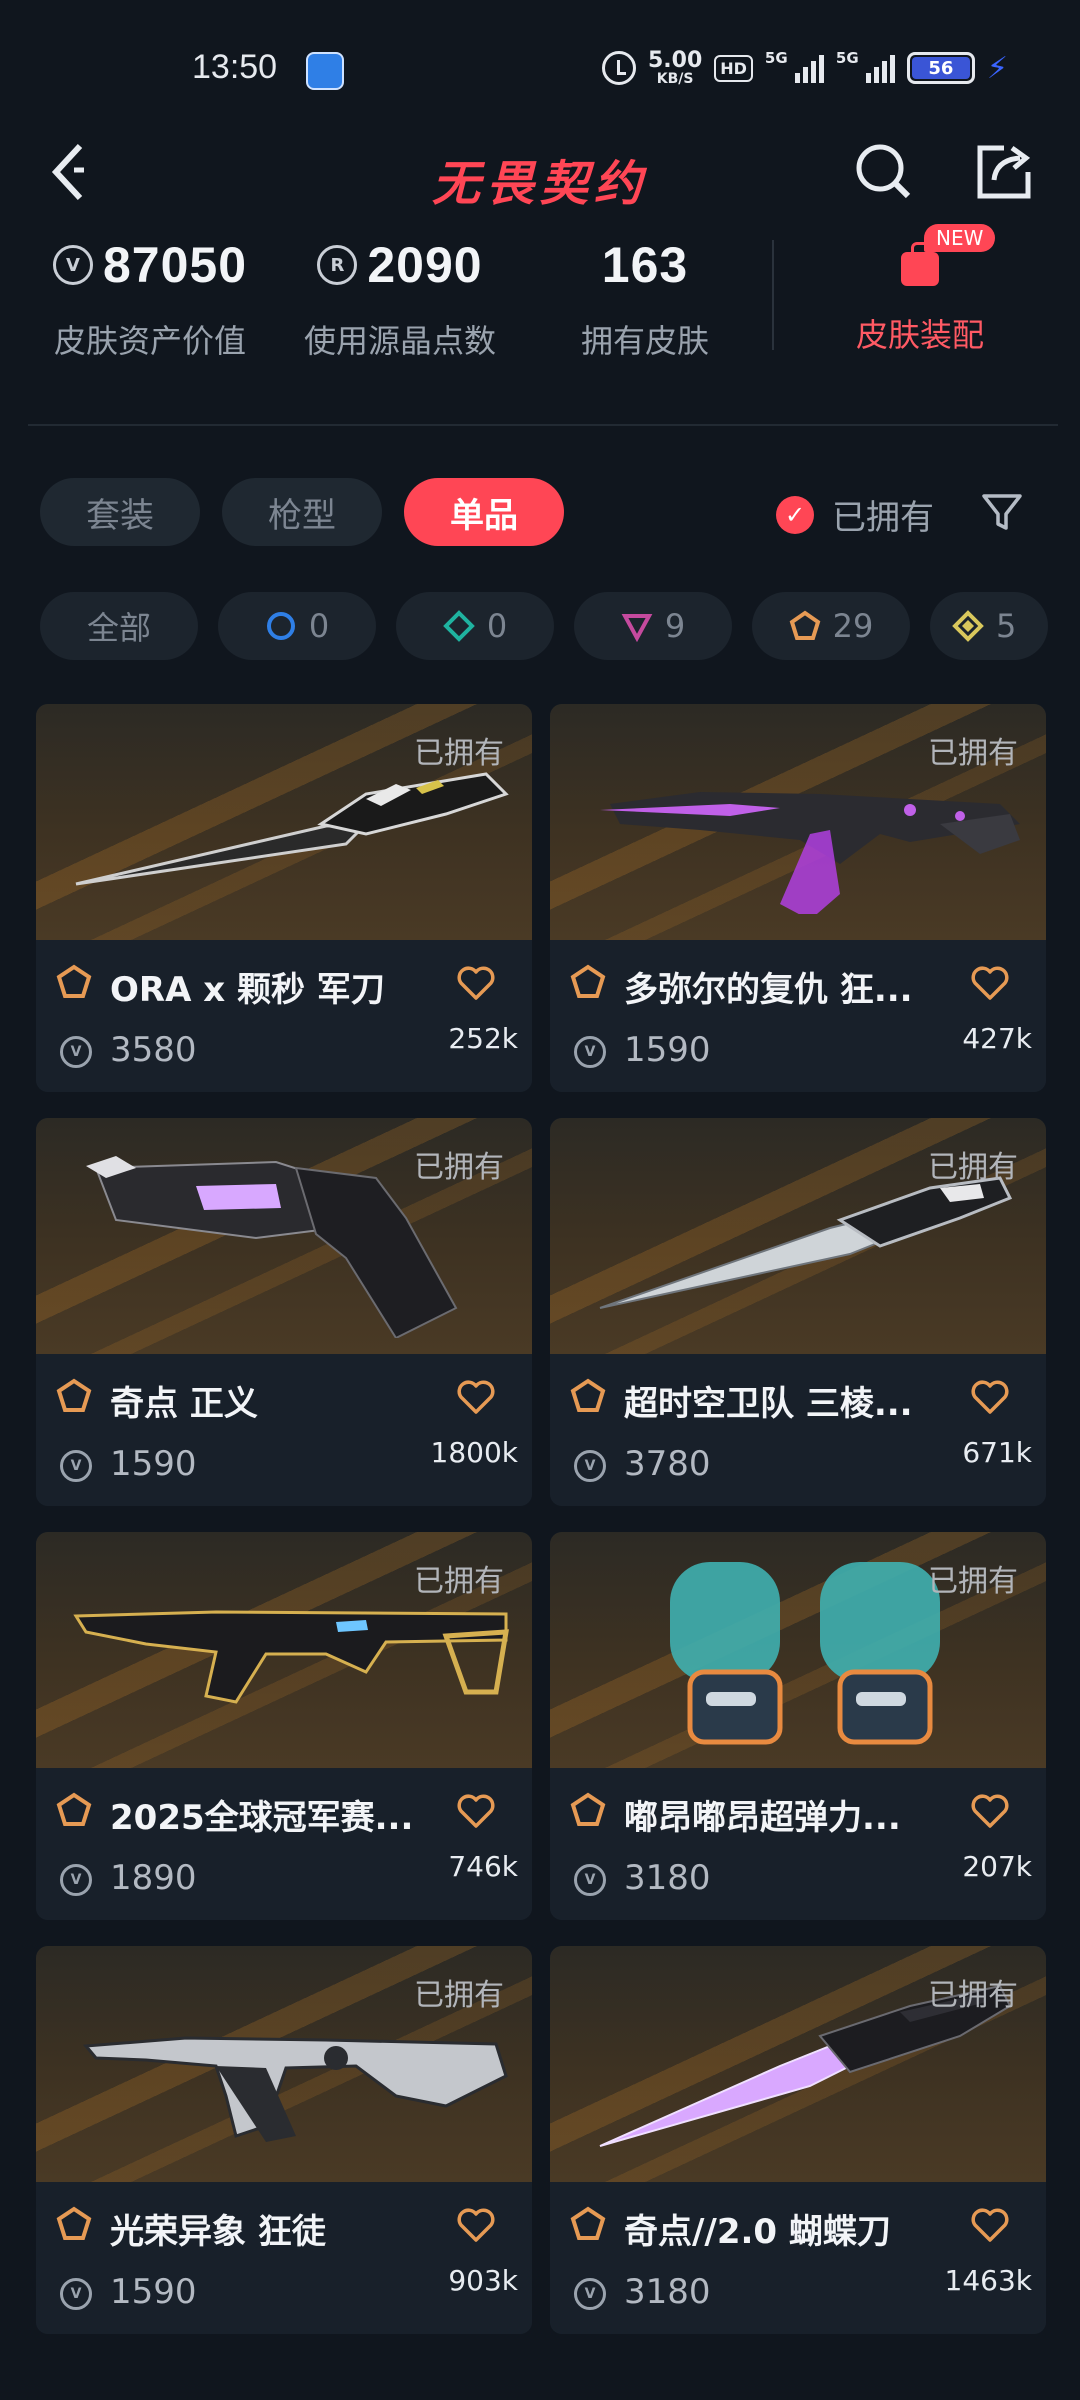 Image resolution: width=1080 pixels, height=2400 pixels. Describe the element at coordinates (400, 310) in the screenshot. I see `stat-radianite: R 2090 使用源晶点数` at that location.